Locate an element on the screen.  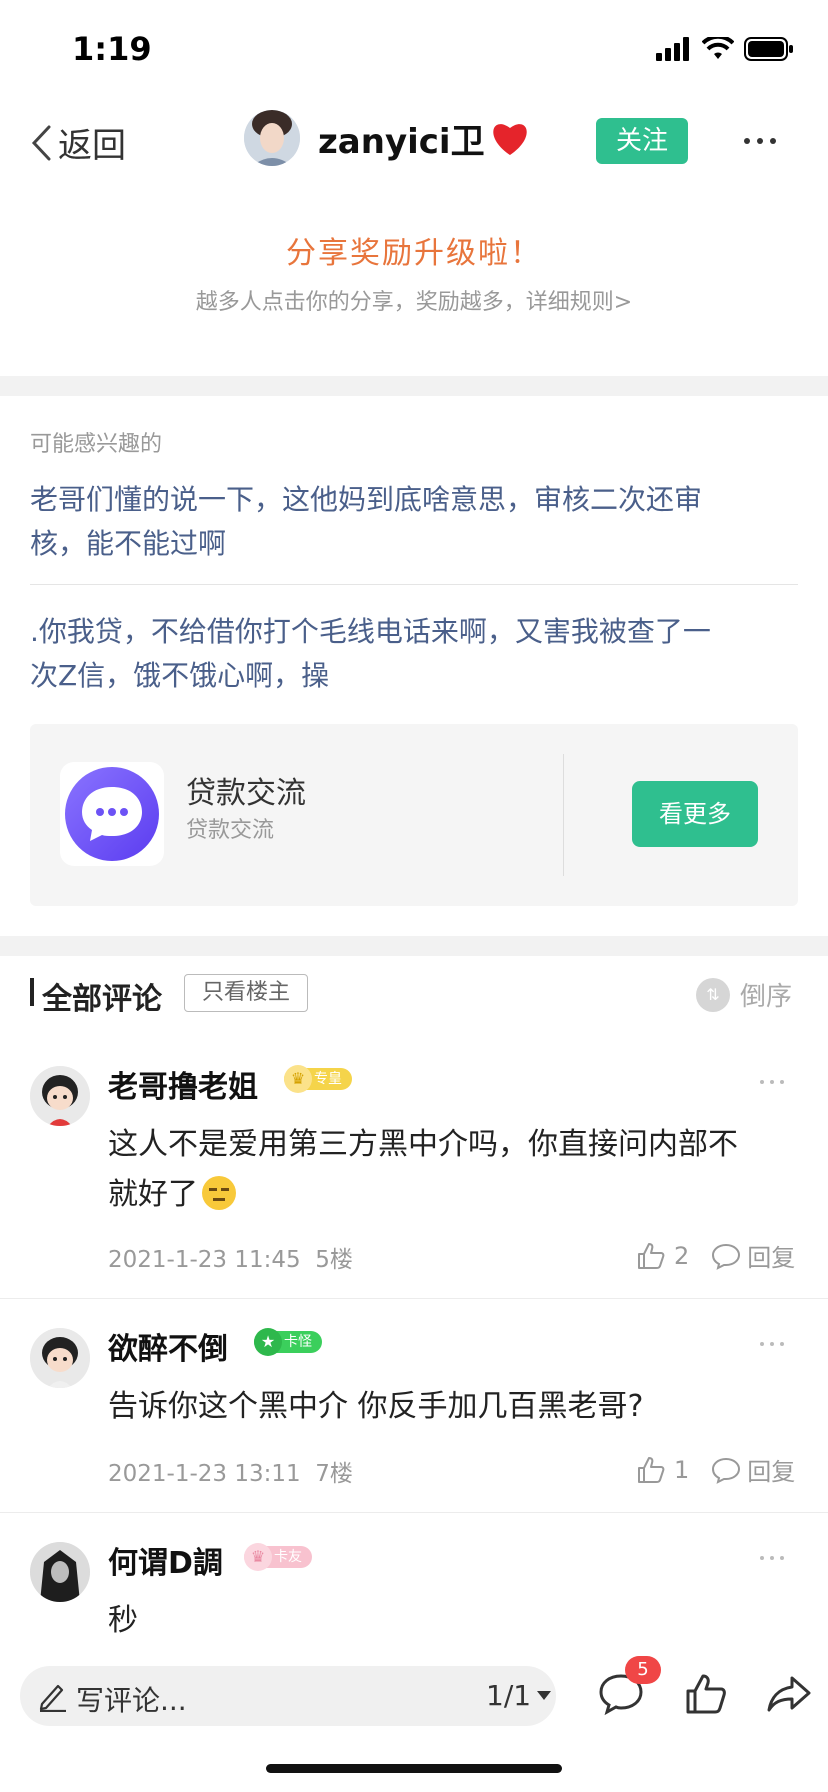
recommended-post-line: 老哥们懂的说一下，这他妈到底啥意思，审核二次还审 is located at coordinates (366, 499).